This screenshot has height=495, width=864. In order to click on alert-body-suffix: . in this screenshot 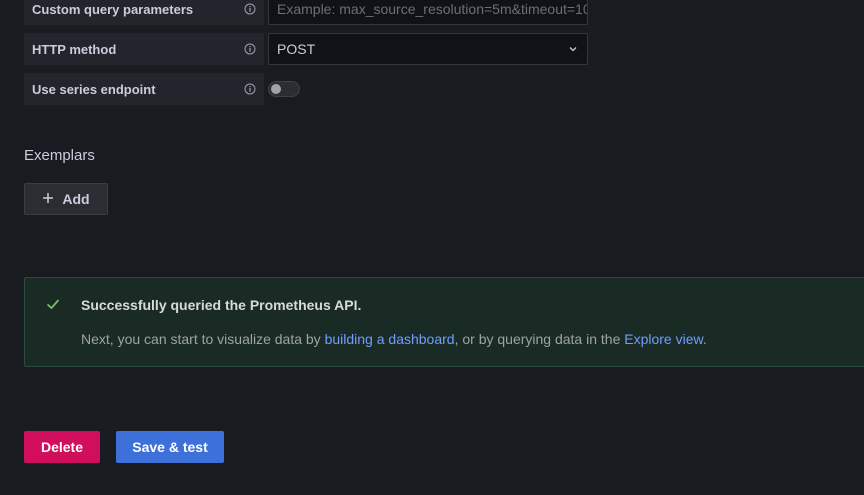, I will do `click(704, 339)`.